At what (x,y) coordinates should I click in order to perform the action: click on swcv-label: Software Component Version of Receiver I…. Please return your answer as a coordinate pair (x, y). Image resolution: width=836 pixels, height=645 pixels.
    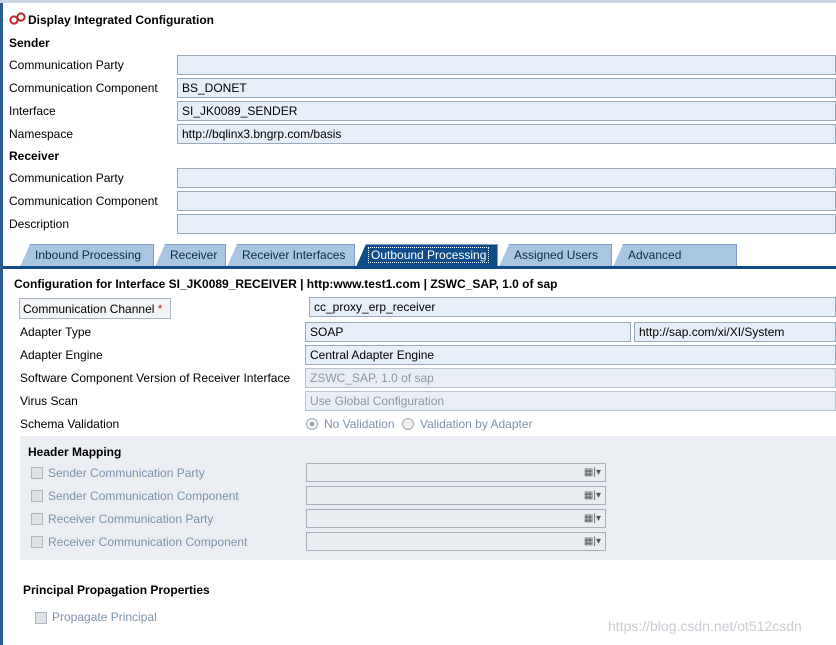
    Looking at the image, I should click on (155, 378).